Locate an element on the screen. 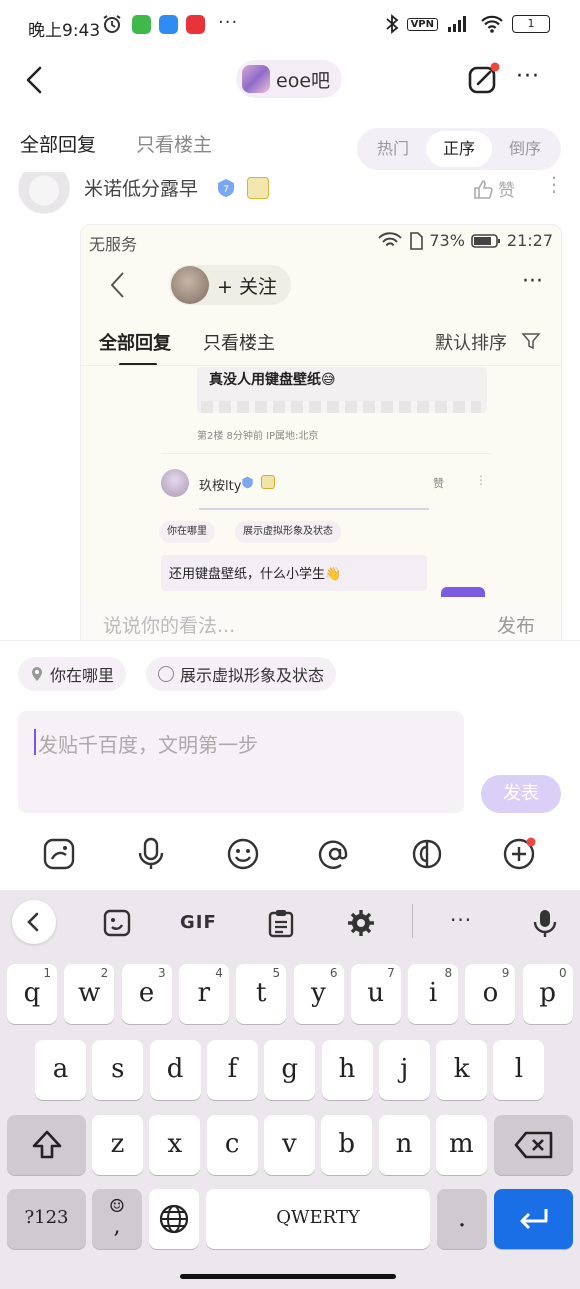 Image resolution: width=580 pixels, height=1289 pixels. emoji-comma-key: ☺ , is located at coordinates (117, 1219).